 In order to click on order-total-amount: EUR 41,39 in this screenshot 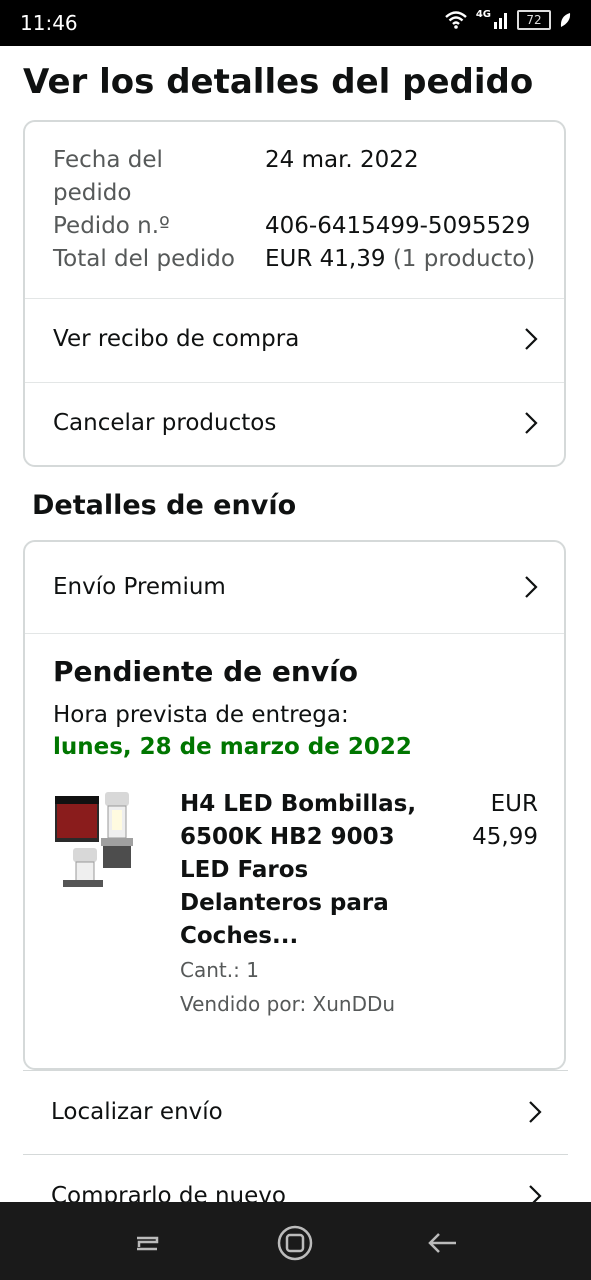, I will do `click(325, 259)`.